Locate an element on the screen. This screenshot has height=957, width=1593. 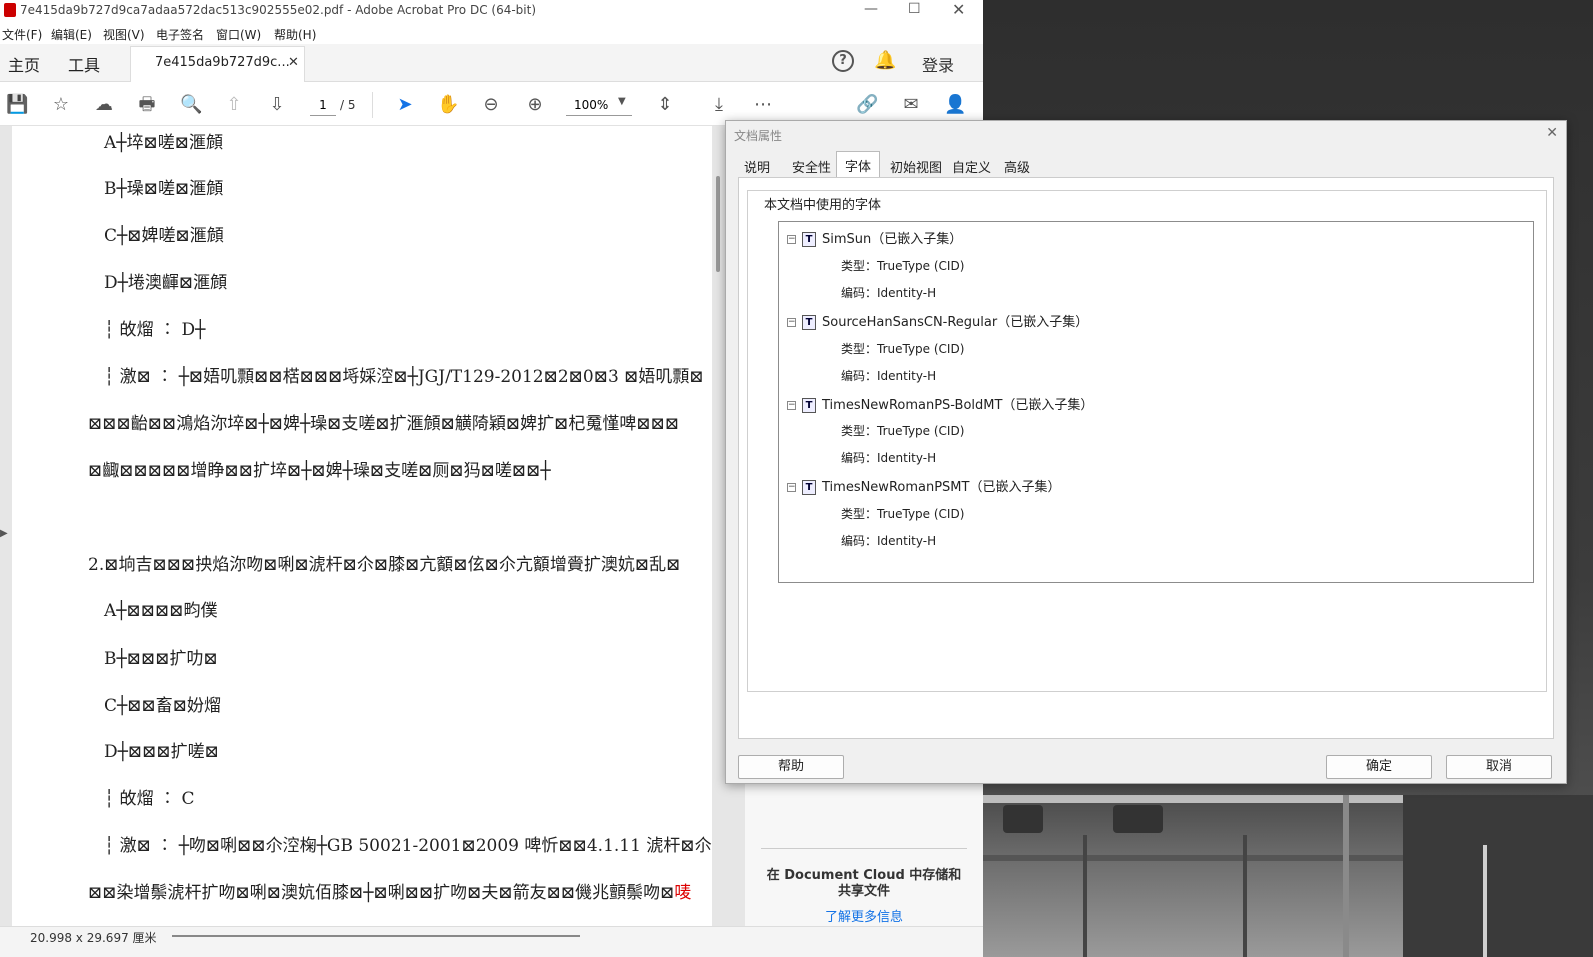
right-side-panel: 在 Document Cloud 中存储和共享文件 了解更多信息 is located at coordinates (864, 843).